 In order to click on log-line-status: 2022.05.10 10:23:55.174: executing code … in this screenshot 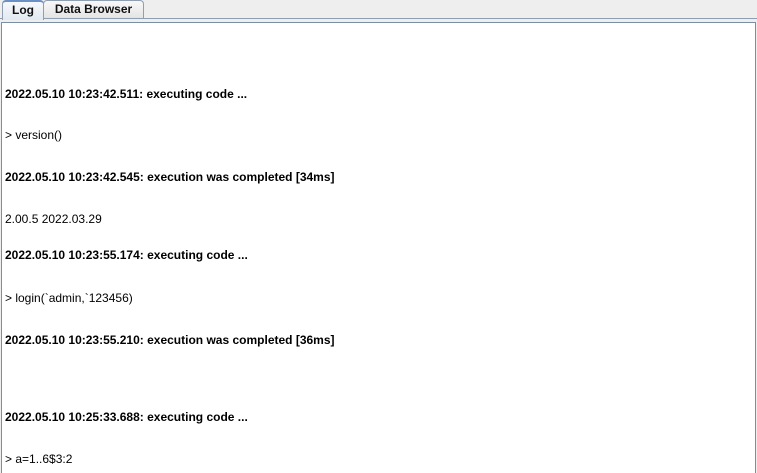, I will do `click(126, 255)`.